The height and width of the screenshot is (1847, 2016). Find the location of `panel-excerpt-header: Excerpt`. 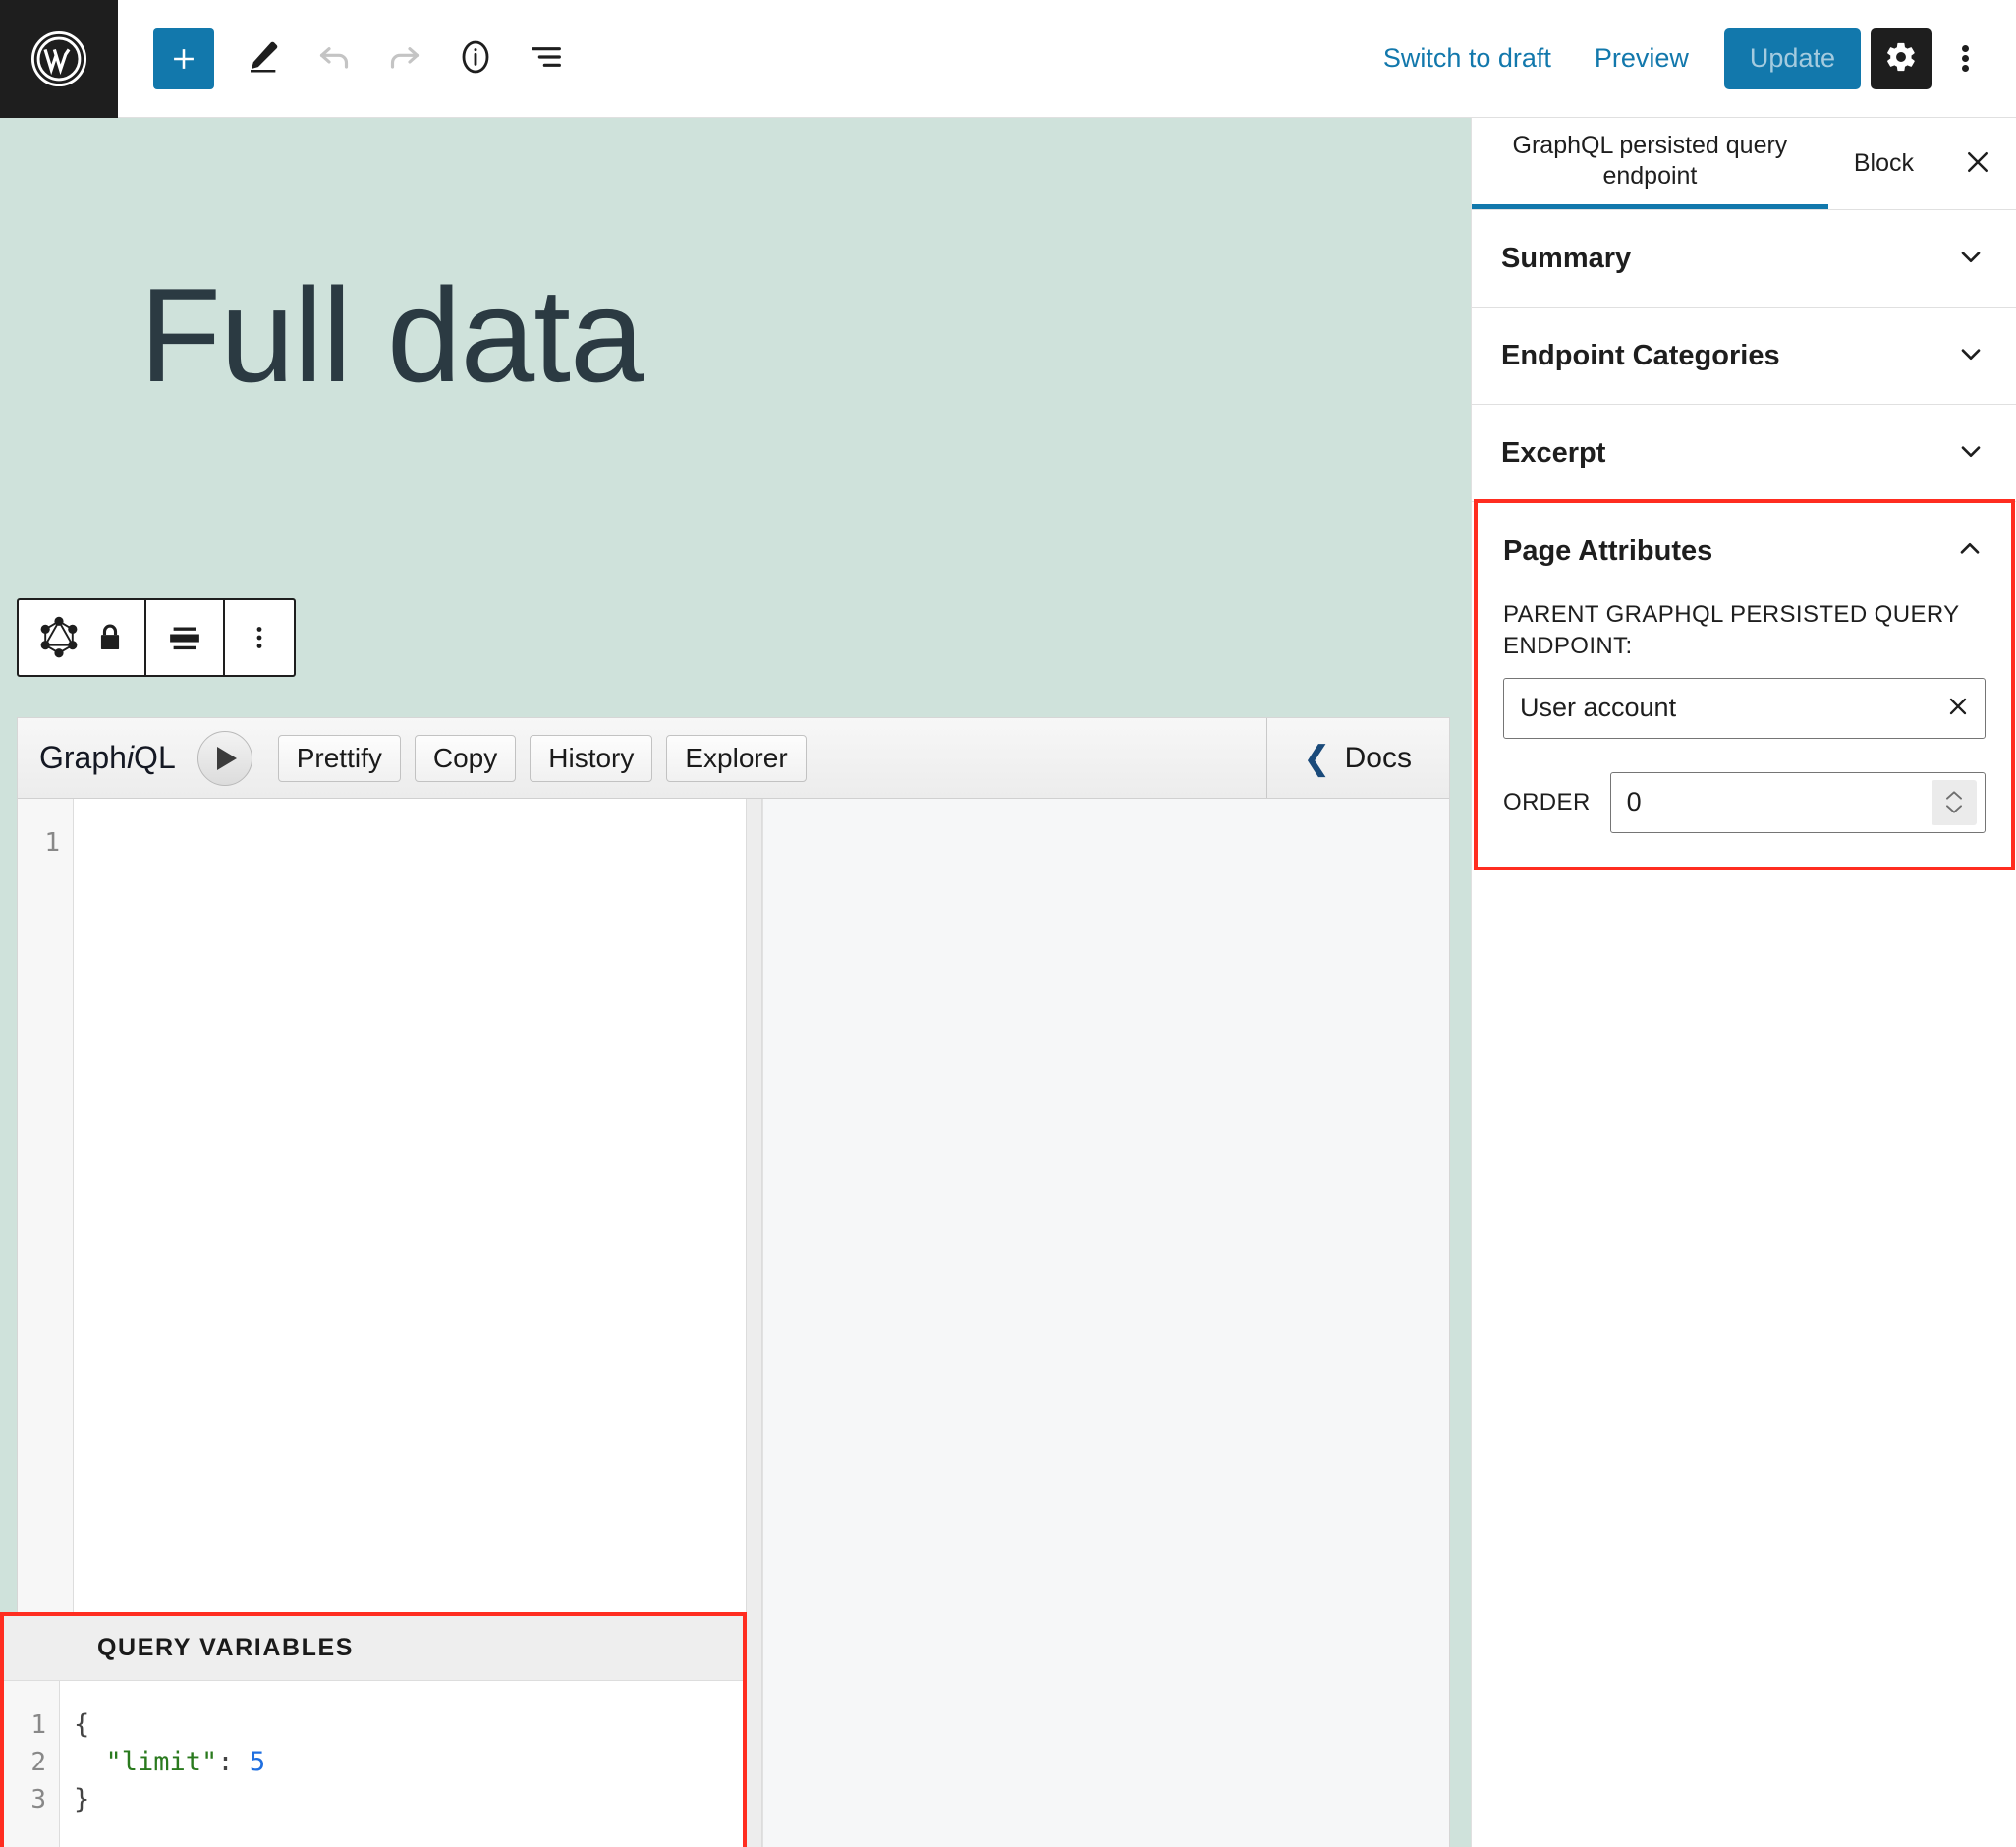

panel-excerpt-header: Excerpt is located at coordinates (1744, 453).